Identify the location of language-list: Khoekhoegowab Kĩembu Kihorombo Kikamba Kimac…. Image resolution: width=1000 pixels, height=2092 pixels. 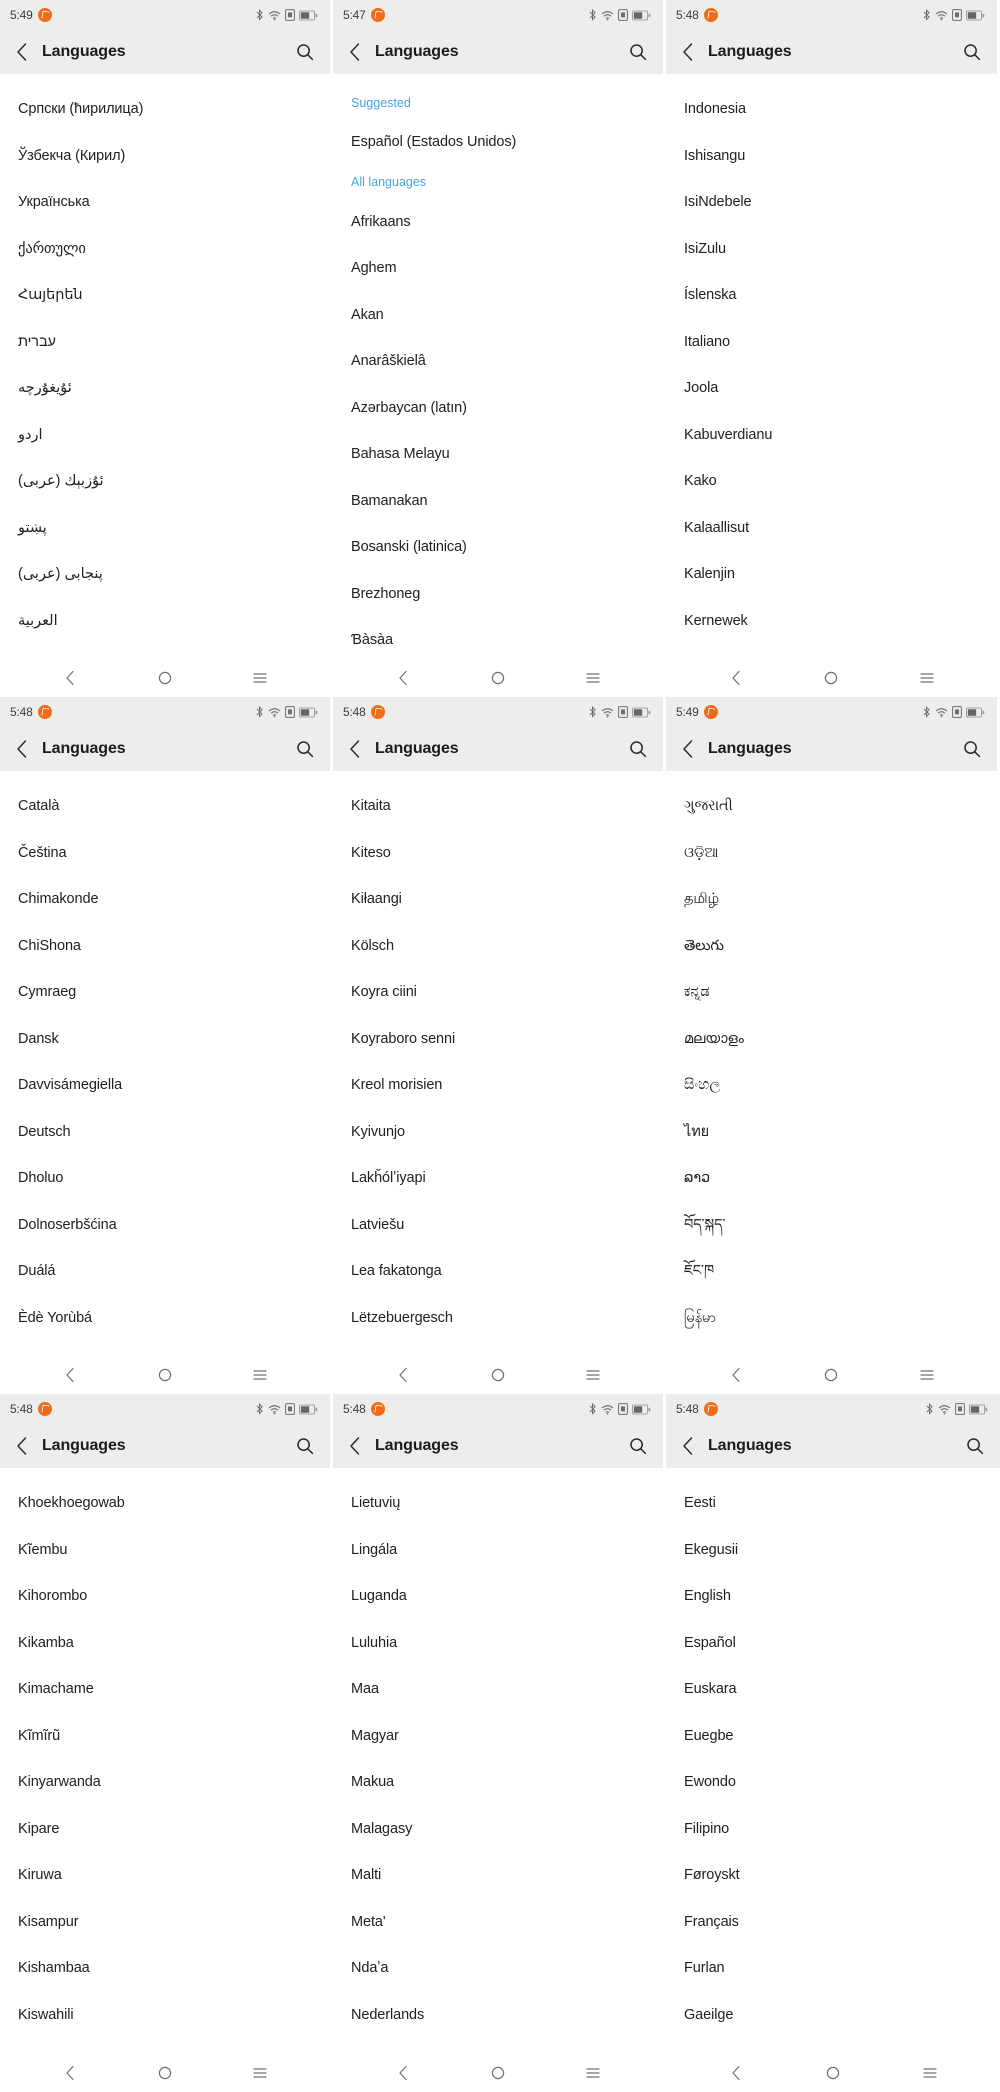
(165, 1761).